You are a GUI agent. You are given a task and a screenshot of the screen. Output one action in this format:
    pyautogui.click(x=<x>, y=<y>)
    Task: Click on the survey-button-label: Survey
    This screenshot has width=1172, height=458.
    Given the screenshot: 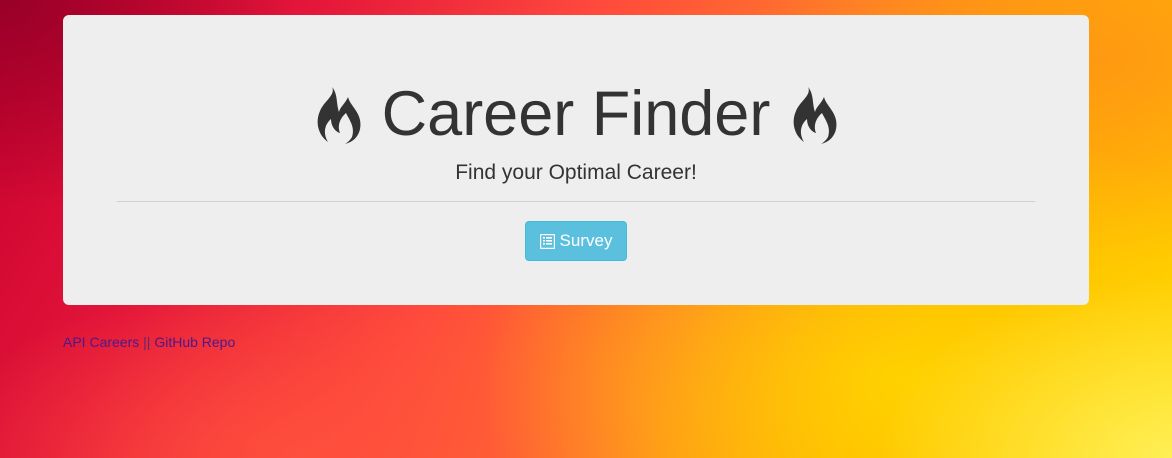 What is the action you would take?
    pyautogui.click(x=586, y=240)
    